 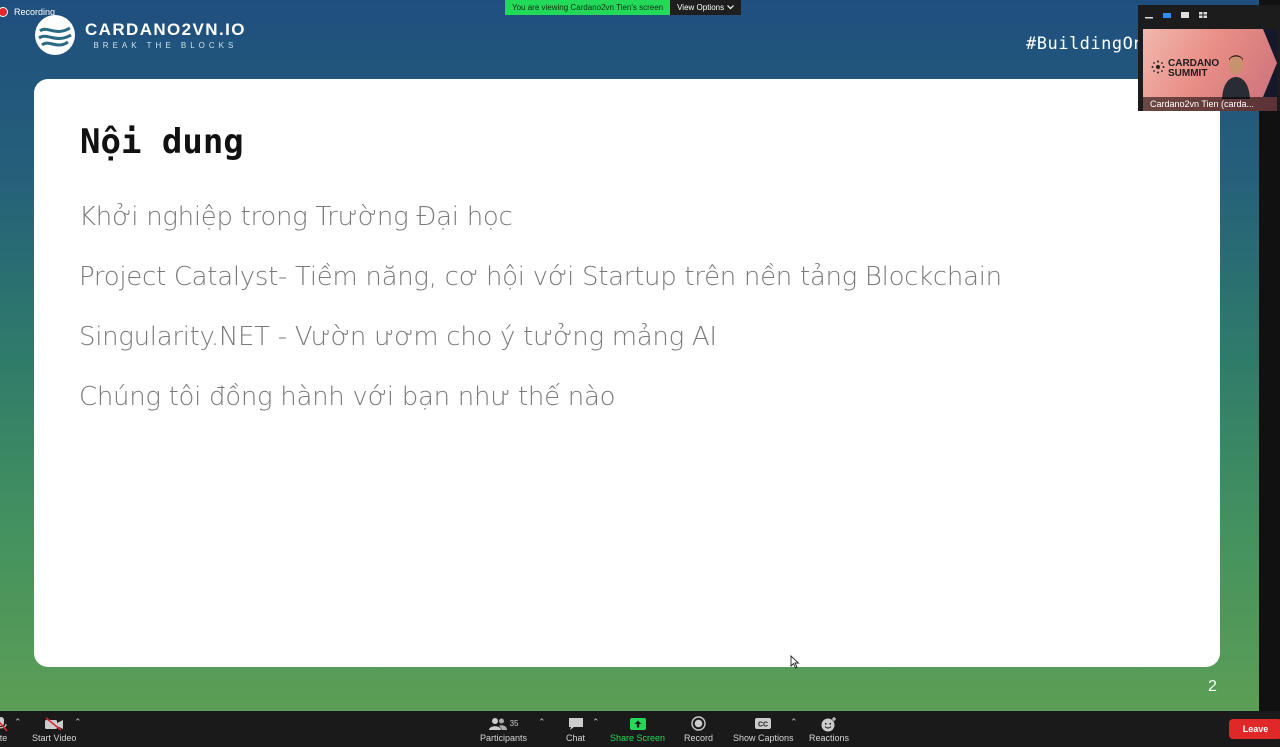 I want to click on reactions-button: Reactions, so click(x=829, y=728).